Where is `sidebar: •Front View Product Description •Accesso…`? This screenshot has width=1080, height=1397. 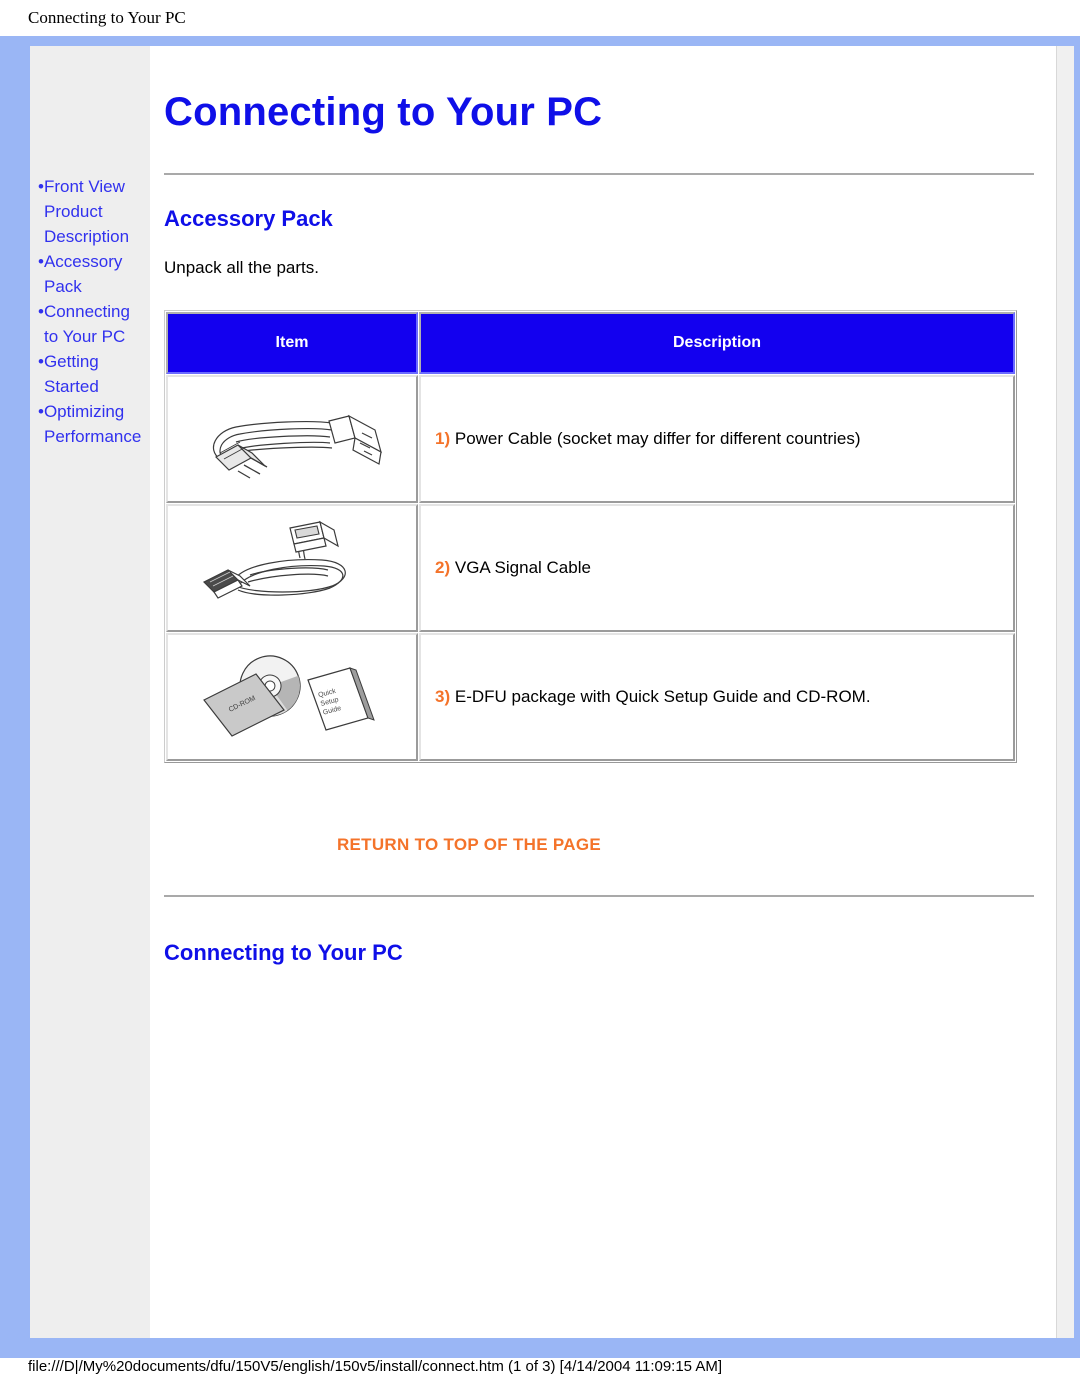 sidebar: •Front View Product Description •Accesso… is located at coordinates (90, 692).